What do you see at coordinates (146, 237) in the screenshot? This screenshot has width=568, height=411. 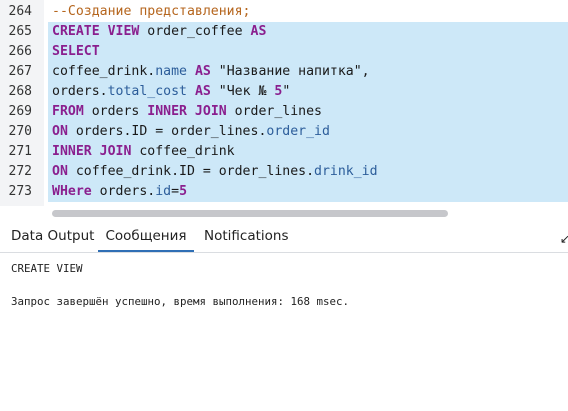 I see `tab-messages: Сообщения` at bounding box center [146, 237].